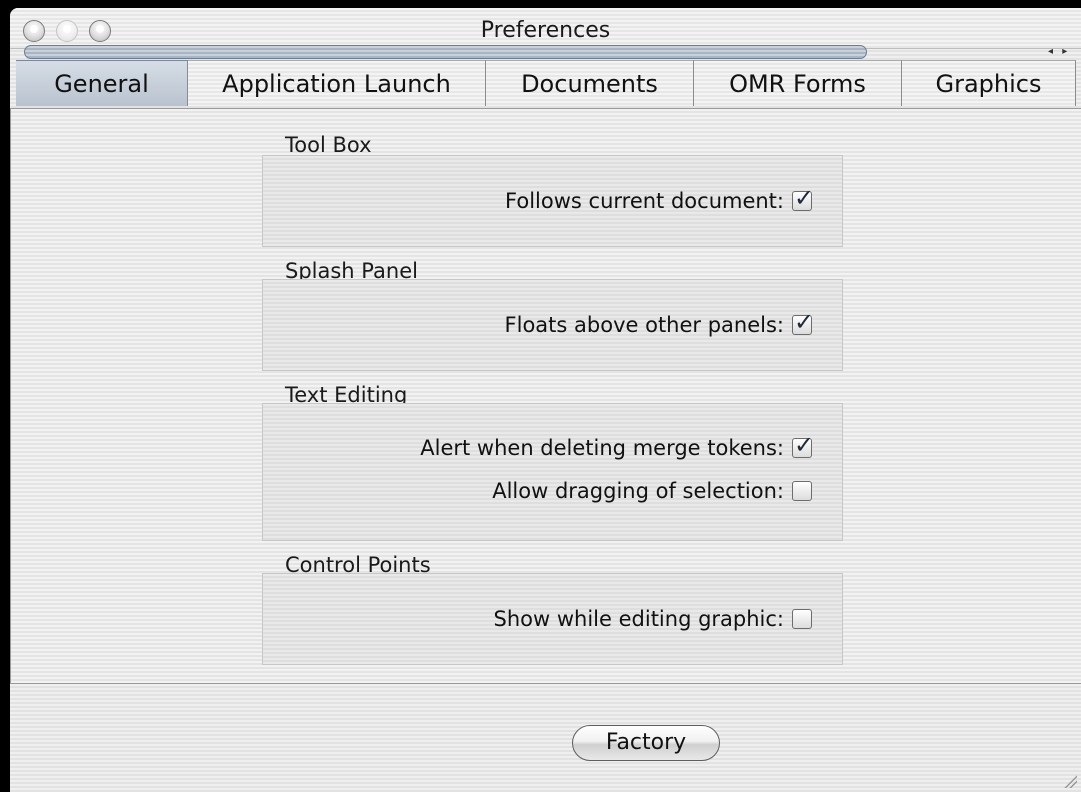  I want to click on window-title: Preferences, so click(545, 30).